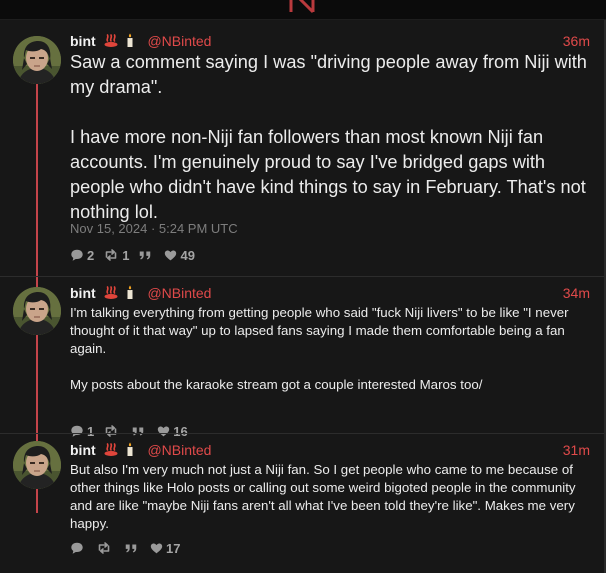  Describe the element at coordinates (330, 293) in the screenshot. I see `tweet-header: bint @NBinted 34m` at that location.